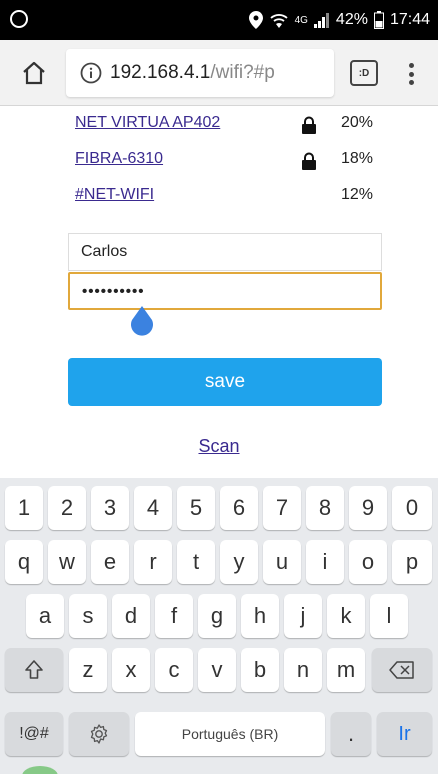 The width and height of the screenshot is (438, 774). What do you see at coordinates (230, 198) in the screenshot?
I see `network-row: #NET-WIFI 12%` at bounding box center [230, 198].